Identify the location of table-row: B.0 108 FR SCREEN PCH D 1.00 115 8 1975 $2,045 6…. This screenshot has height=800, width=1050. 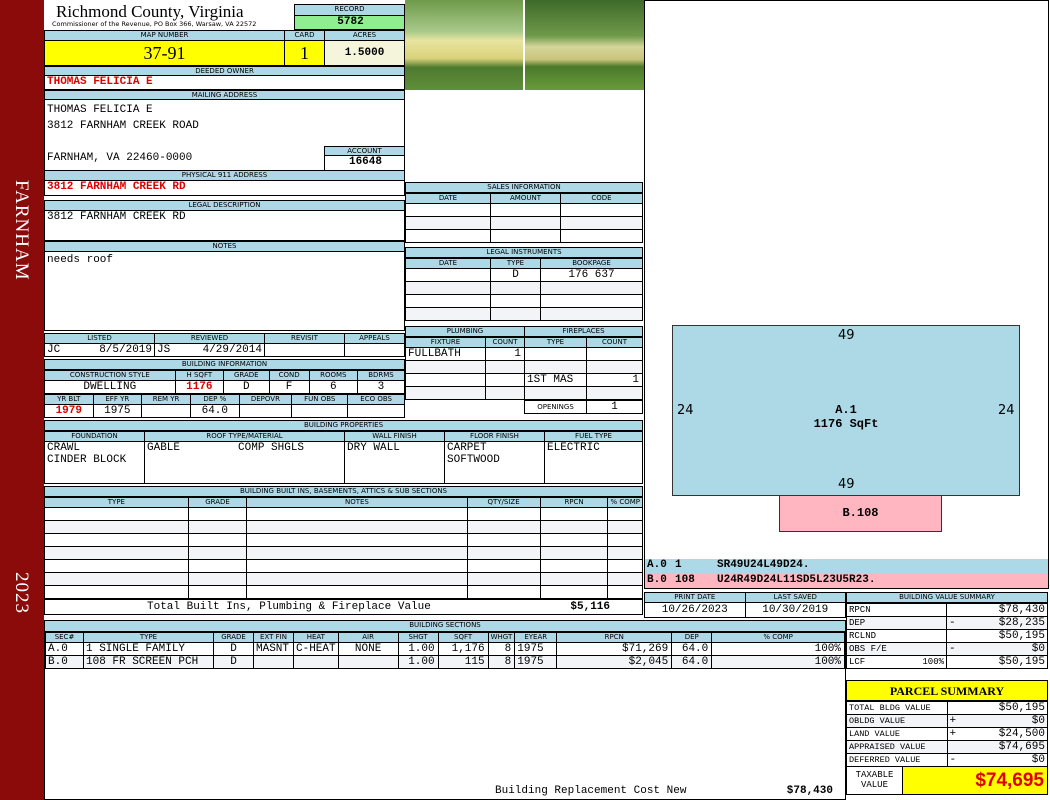
(445, 662).